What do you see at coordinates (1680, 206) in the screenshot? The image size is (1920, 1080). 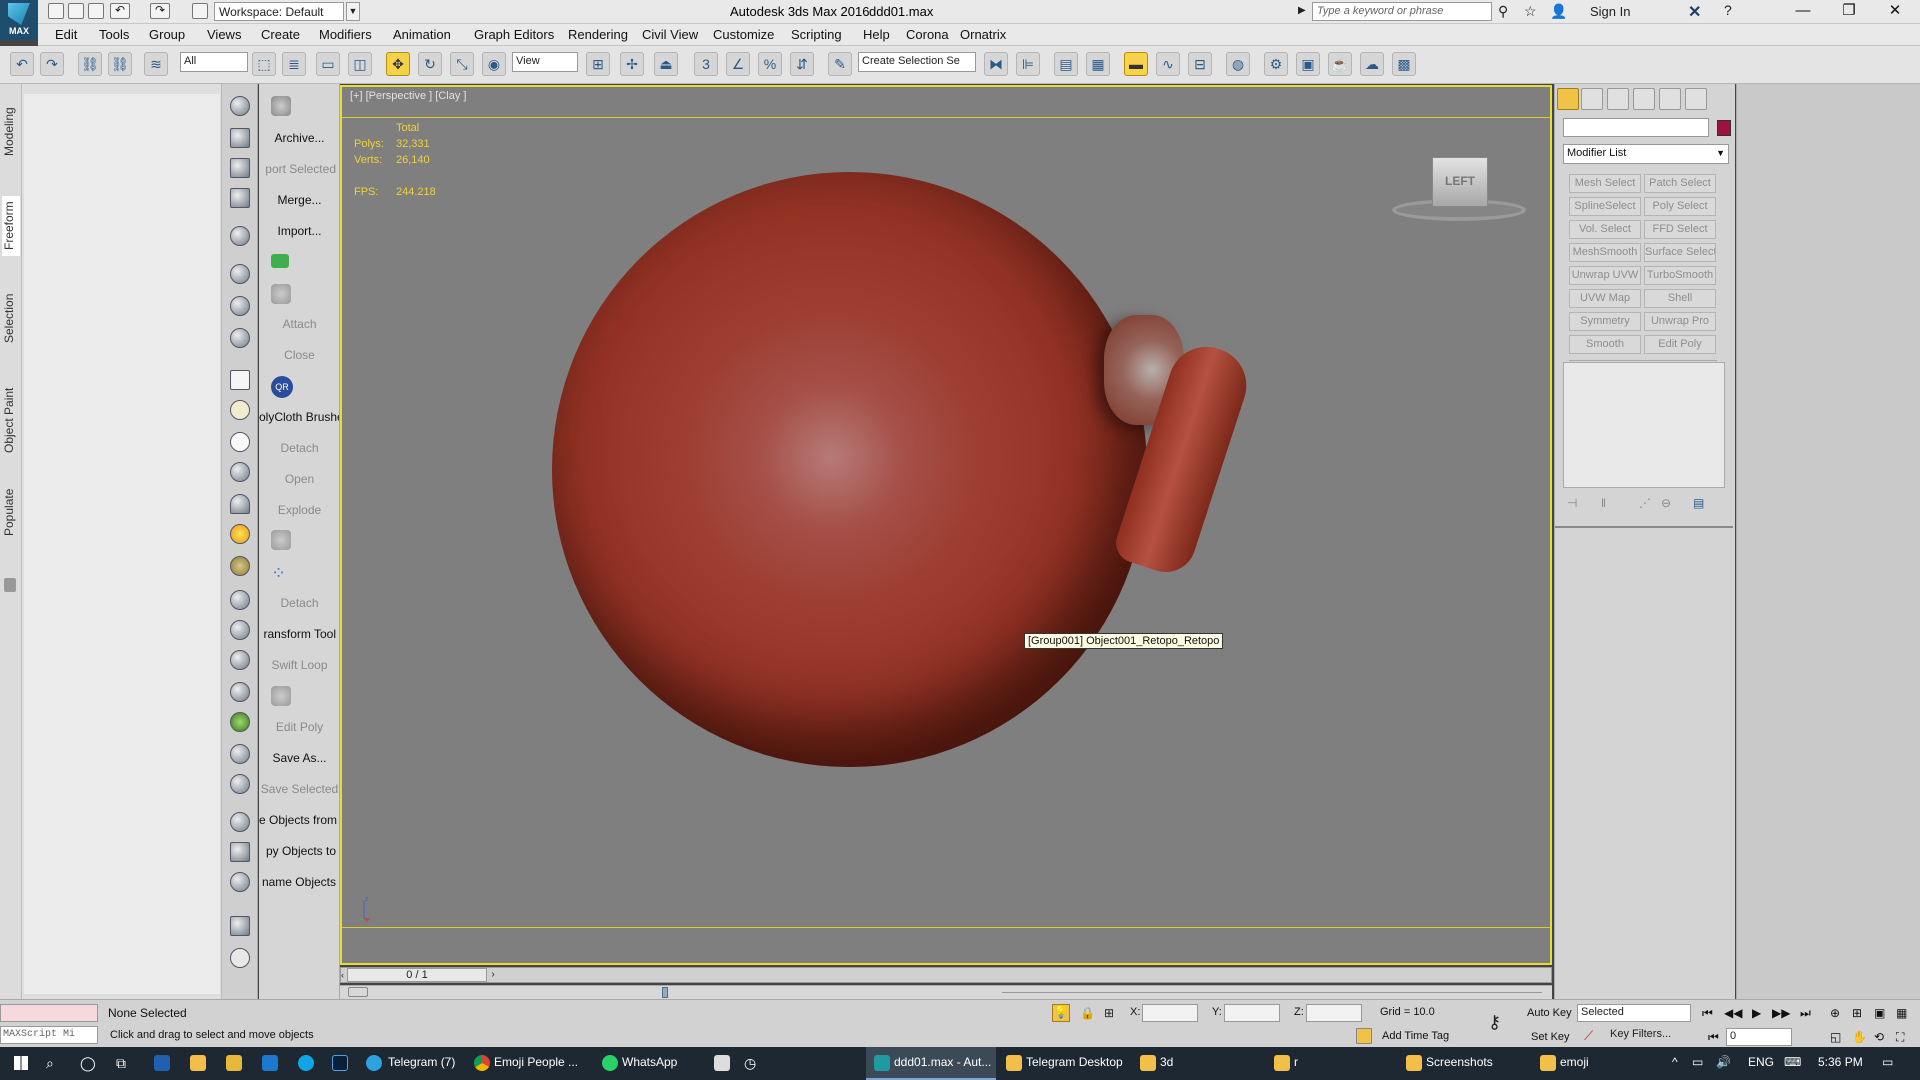 I see `modifier-poly-select: Poly Select` at bounding box center [1680, 206].